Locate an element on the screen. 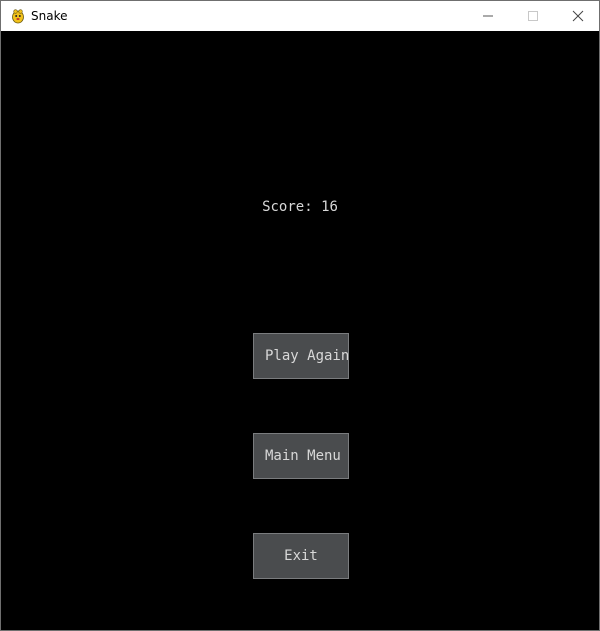  play-again-label: Play Again is located at coordinates (307, 356).